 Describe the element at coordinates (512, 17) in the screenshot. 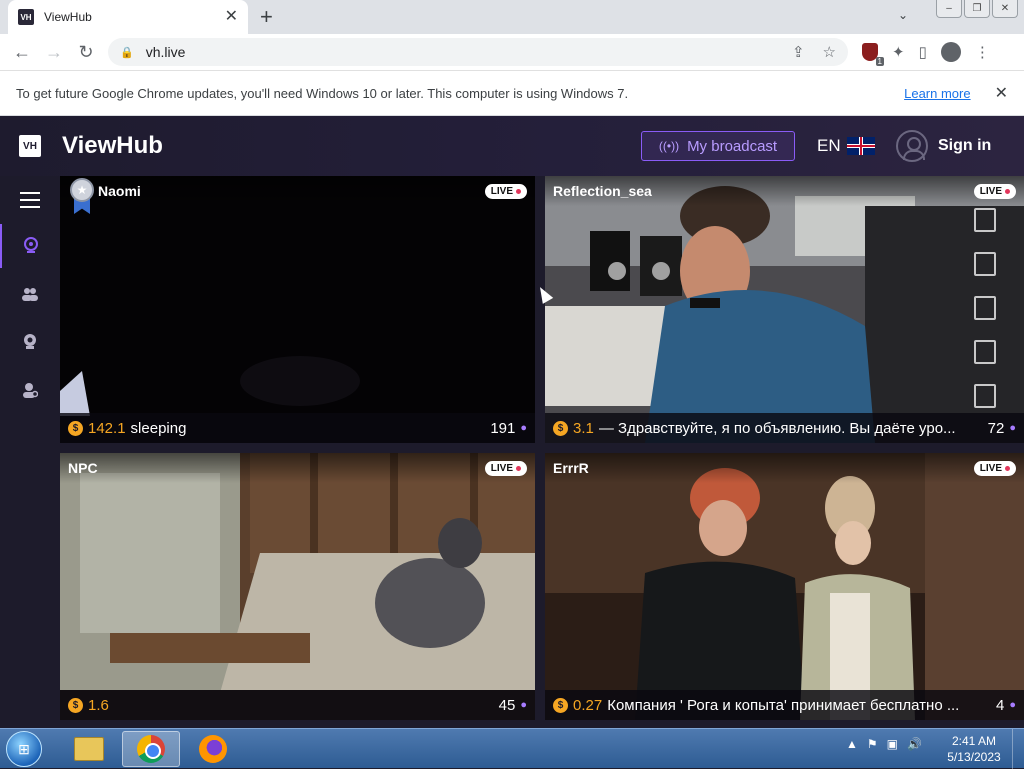

I see `browser-tabstrip: VH ViewHub ✕ + ⌄ – ❐ ✕` at that location.